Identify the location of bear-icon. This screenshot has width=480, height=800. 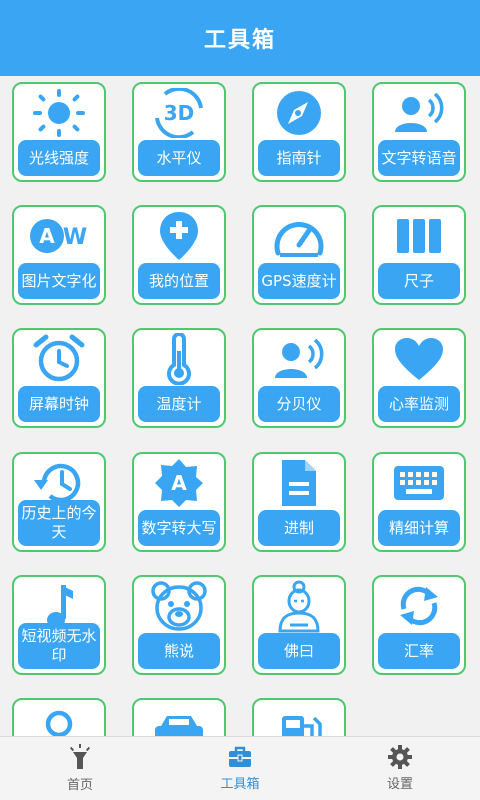
(179, 606).